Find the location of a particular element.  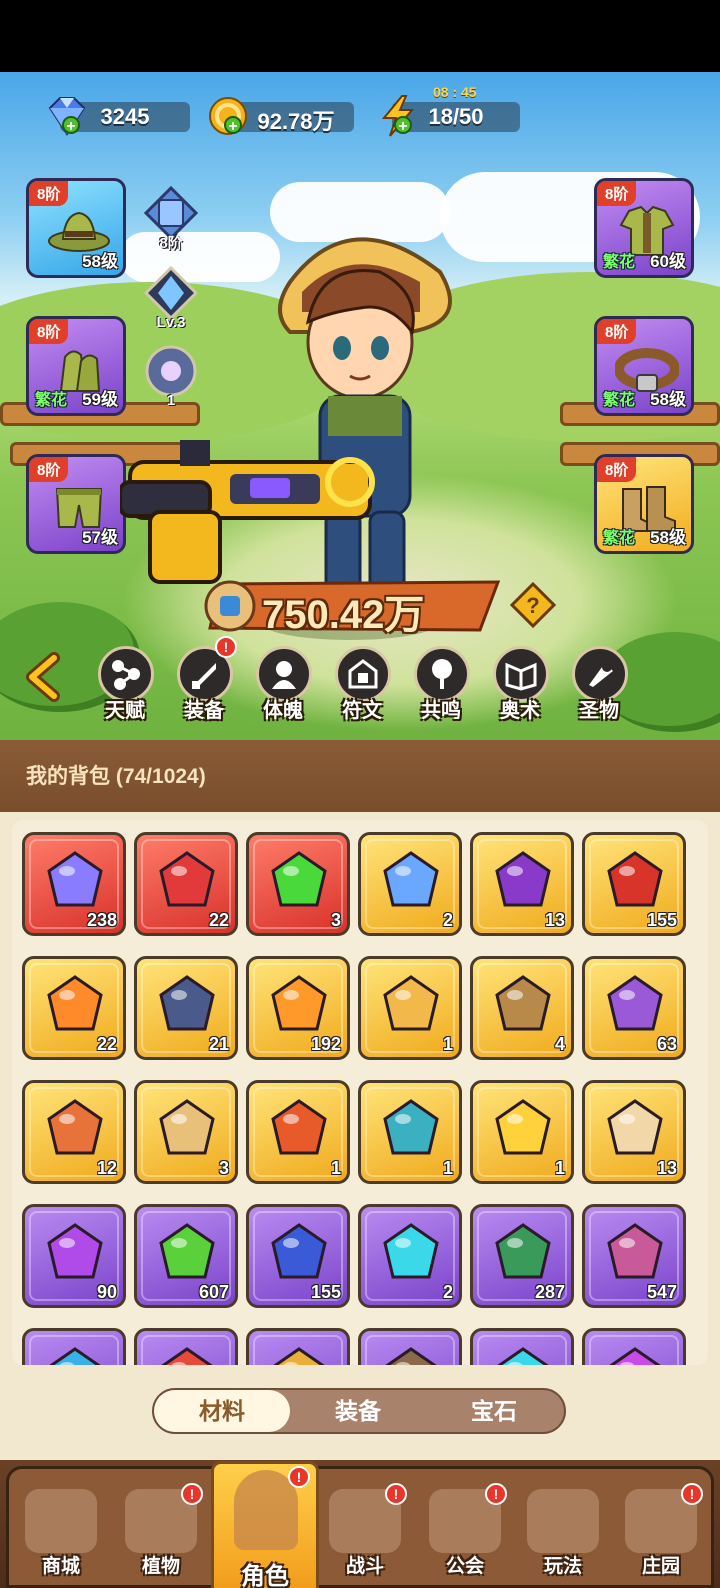

equip-slot-hat: 8阶 58级 is located at coordinates (76, 228).